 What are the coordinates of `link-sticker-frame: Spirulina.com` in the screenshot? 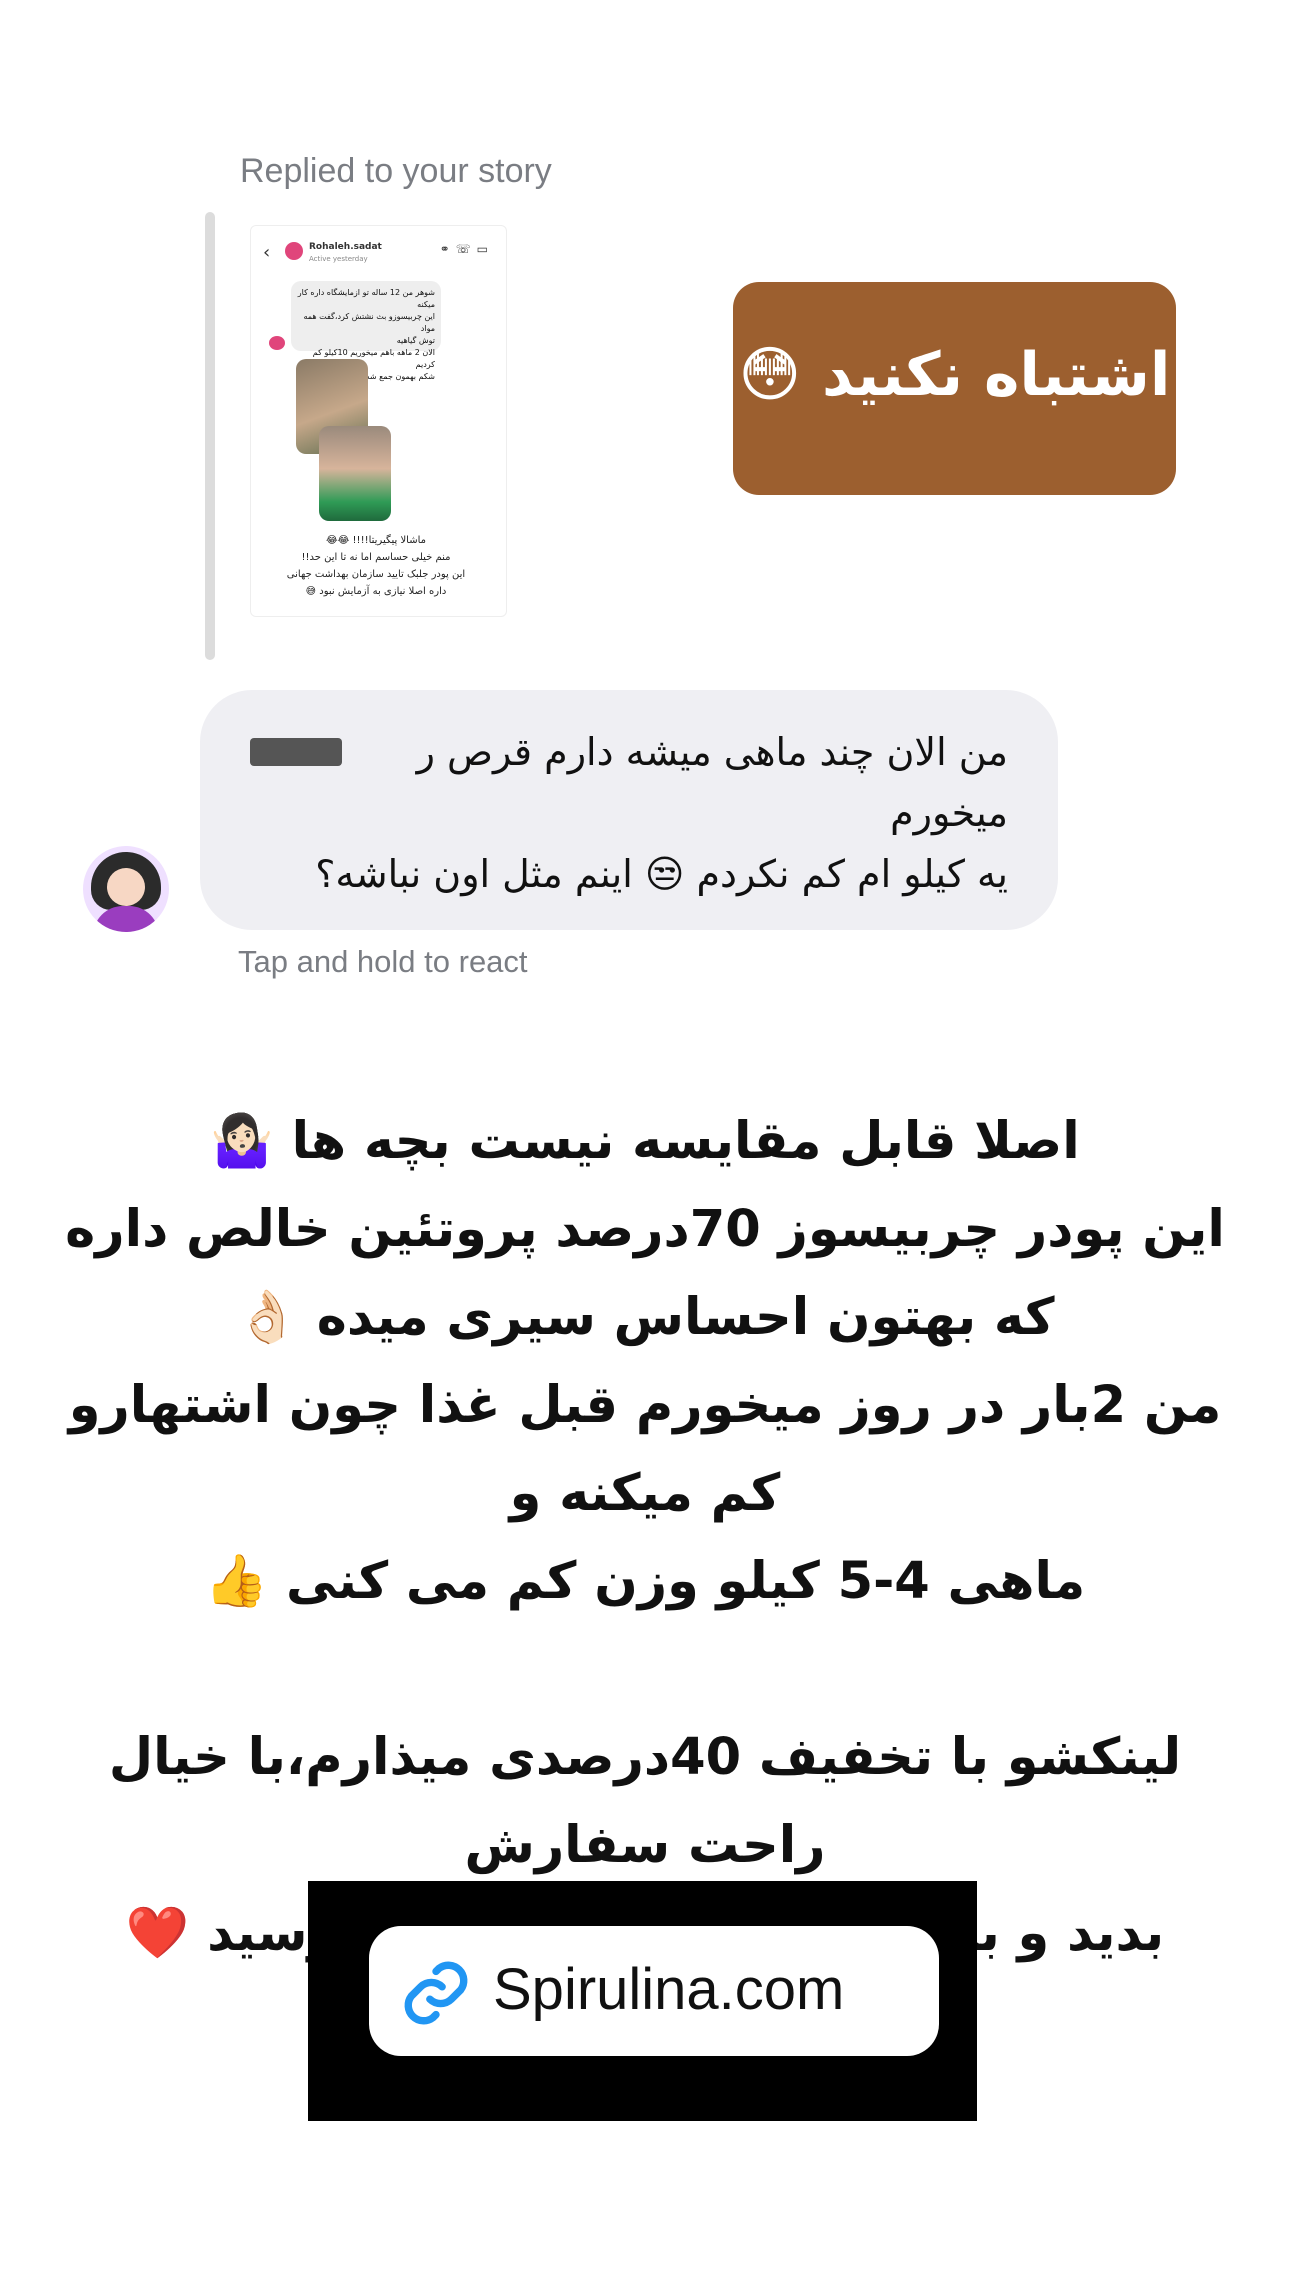 It's located at (642, 2001).